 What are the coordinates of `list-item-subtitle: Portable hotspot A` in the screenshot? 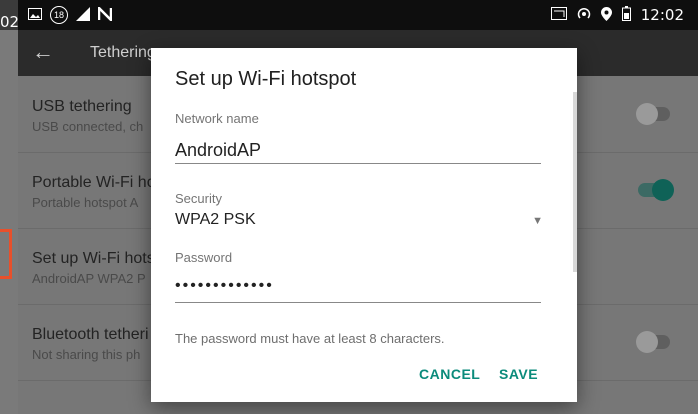 It's located at (85, 202).